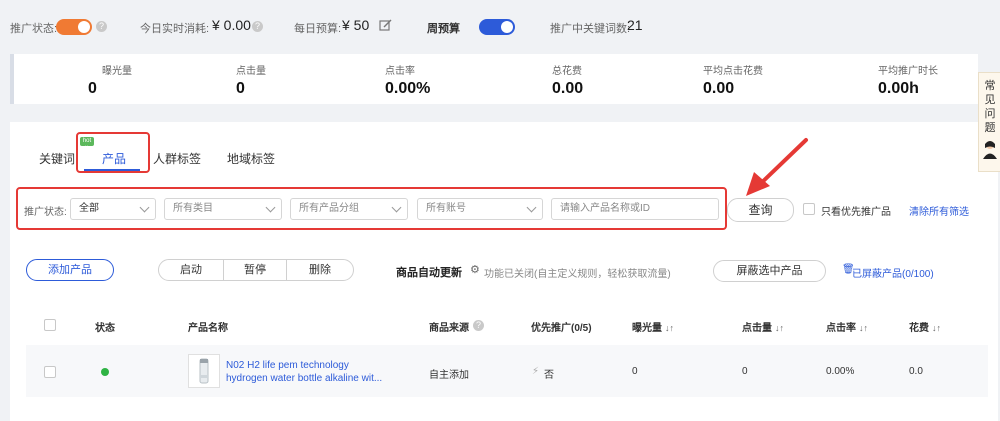 This screenshot has height=421, width=1000. What do you see at coordinates (113, 152) in the screenshot?
I see `highlight-box-tab` at bounding box center [113, 152].